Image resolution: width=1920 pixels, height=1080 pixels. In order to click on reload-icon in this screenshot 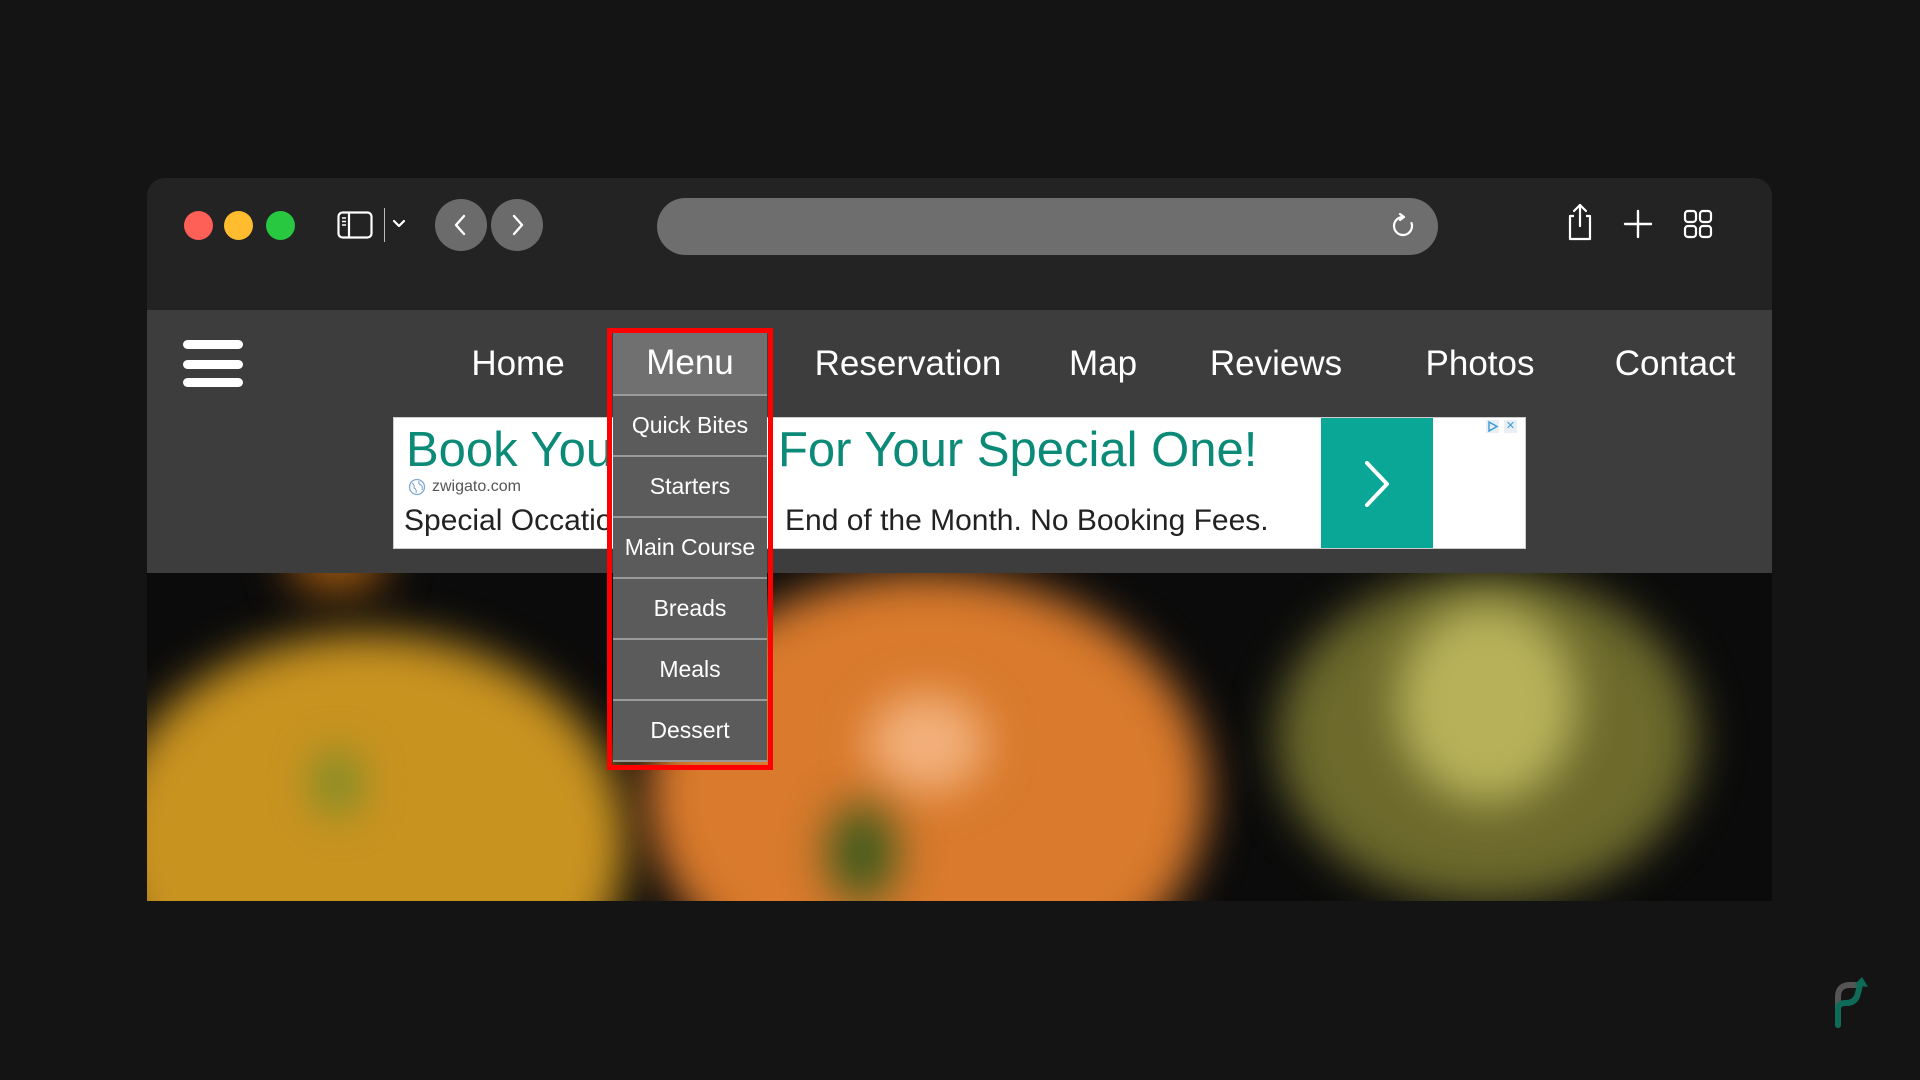, I will do `click(1403, 225)`.